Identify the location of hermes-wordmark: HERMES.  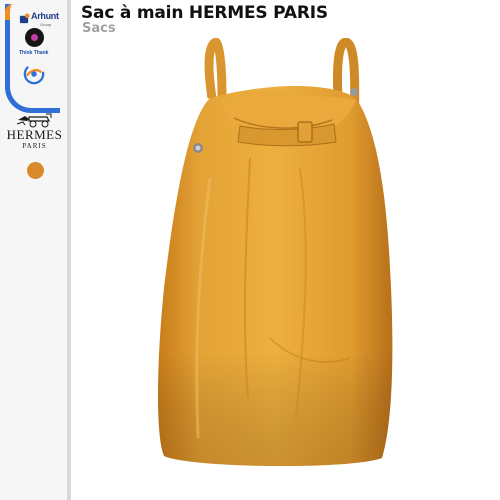
(34, 134).